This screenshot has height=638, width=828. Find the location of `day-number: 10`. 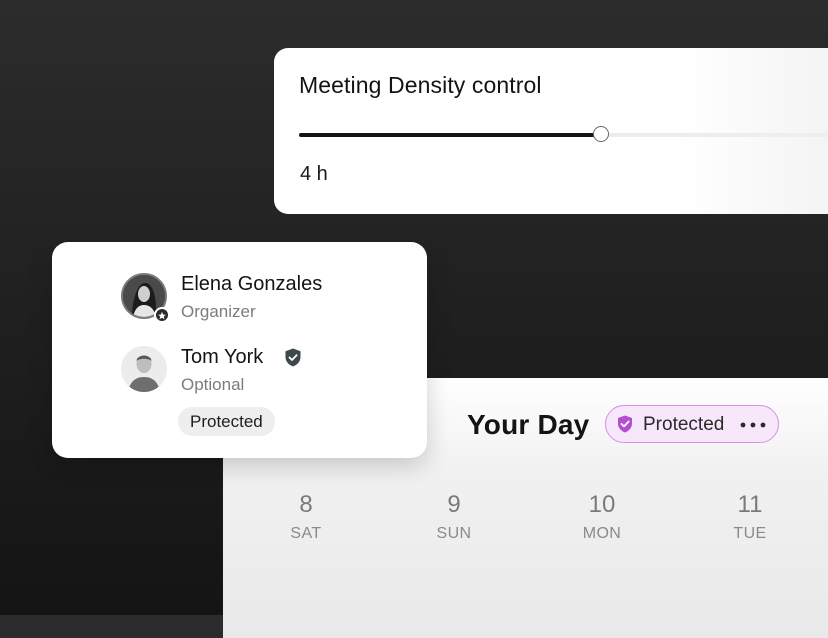

day-number: 10 is located at coordinates (602, 504).